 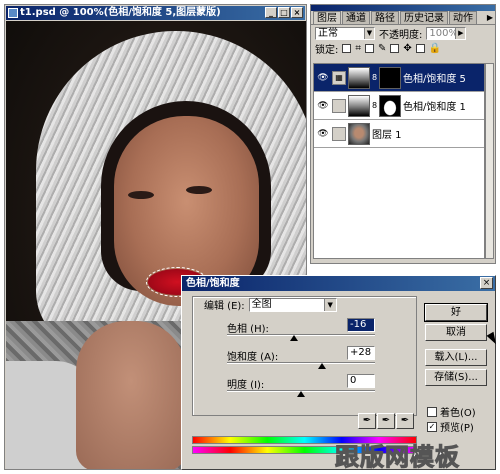 What do you see at coordinates (458, 413) in the screenshot?
I see `colorize-label: 着色(O)` at bounding box center [458, 413].